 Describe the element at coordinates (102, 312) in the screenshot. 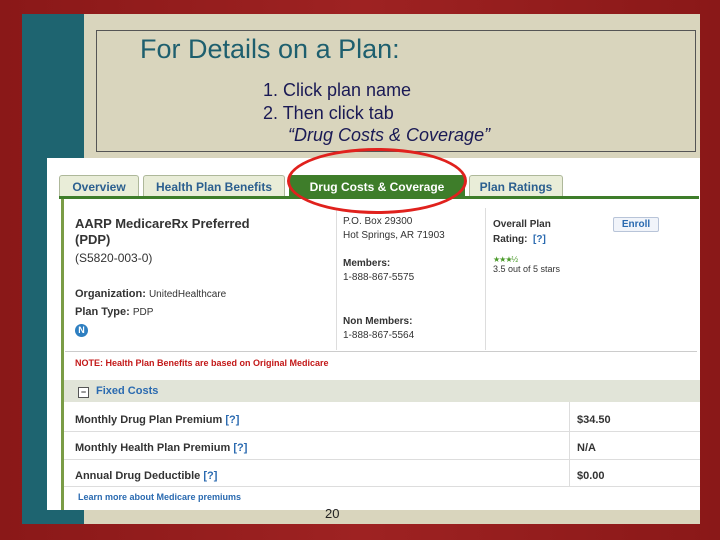

I see `plan-type-label: Plan Type:` at that location.